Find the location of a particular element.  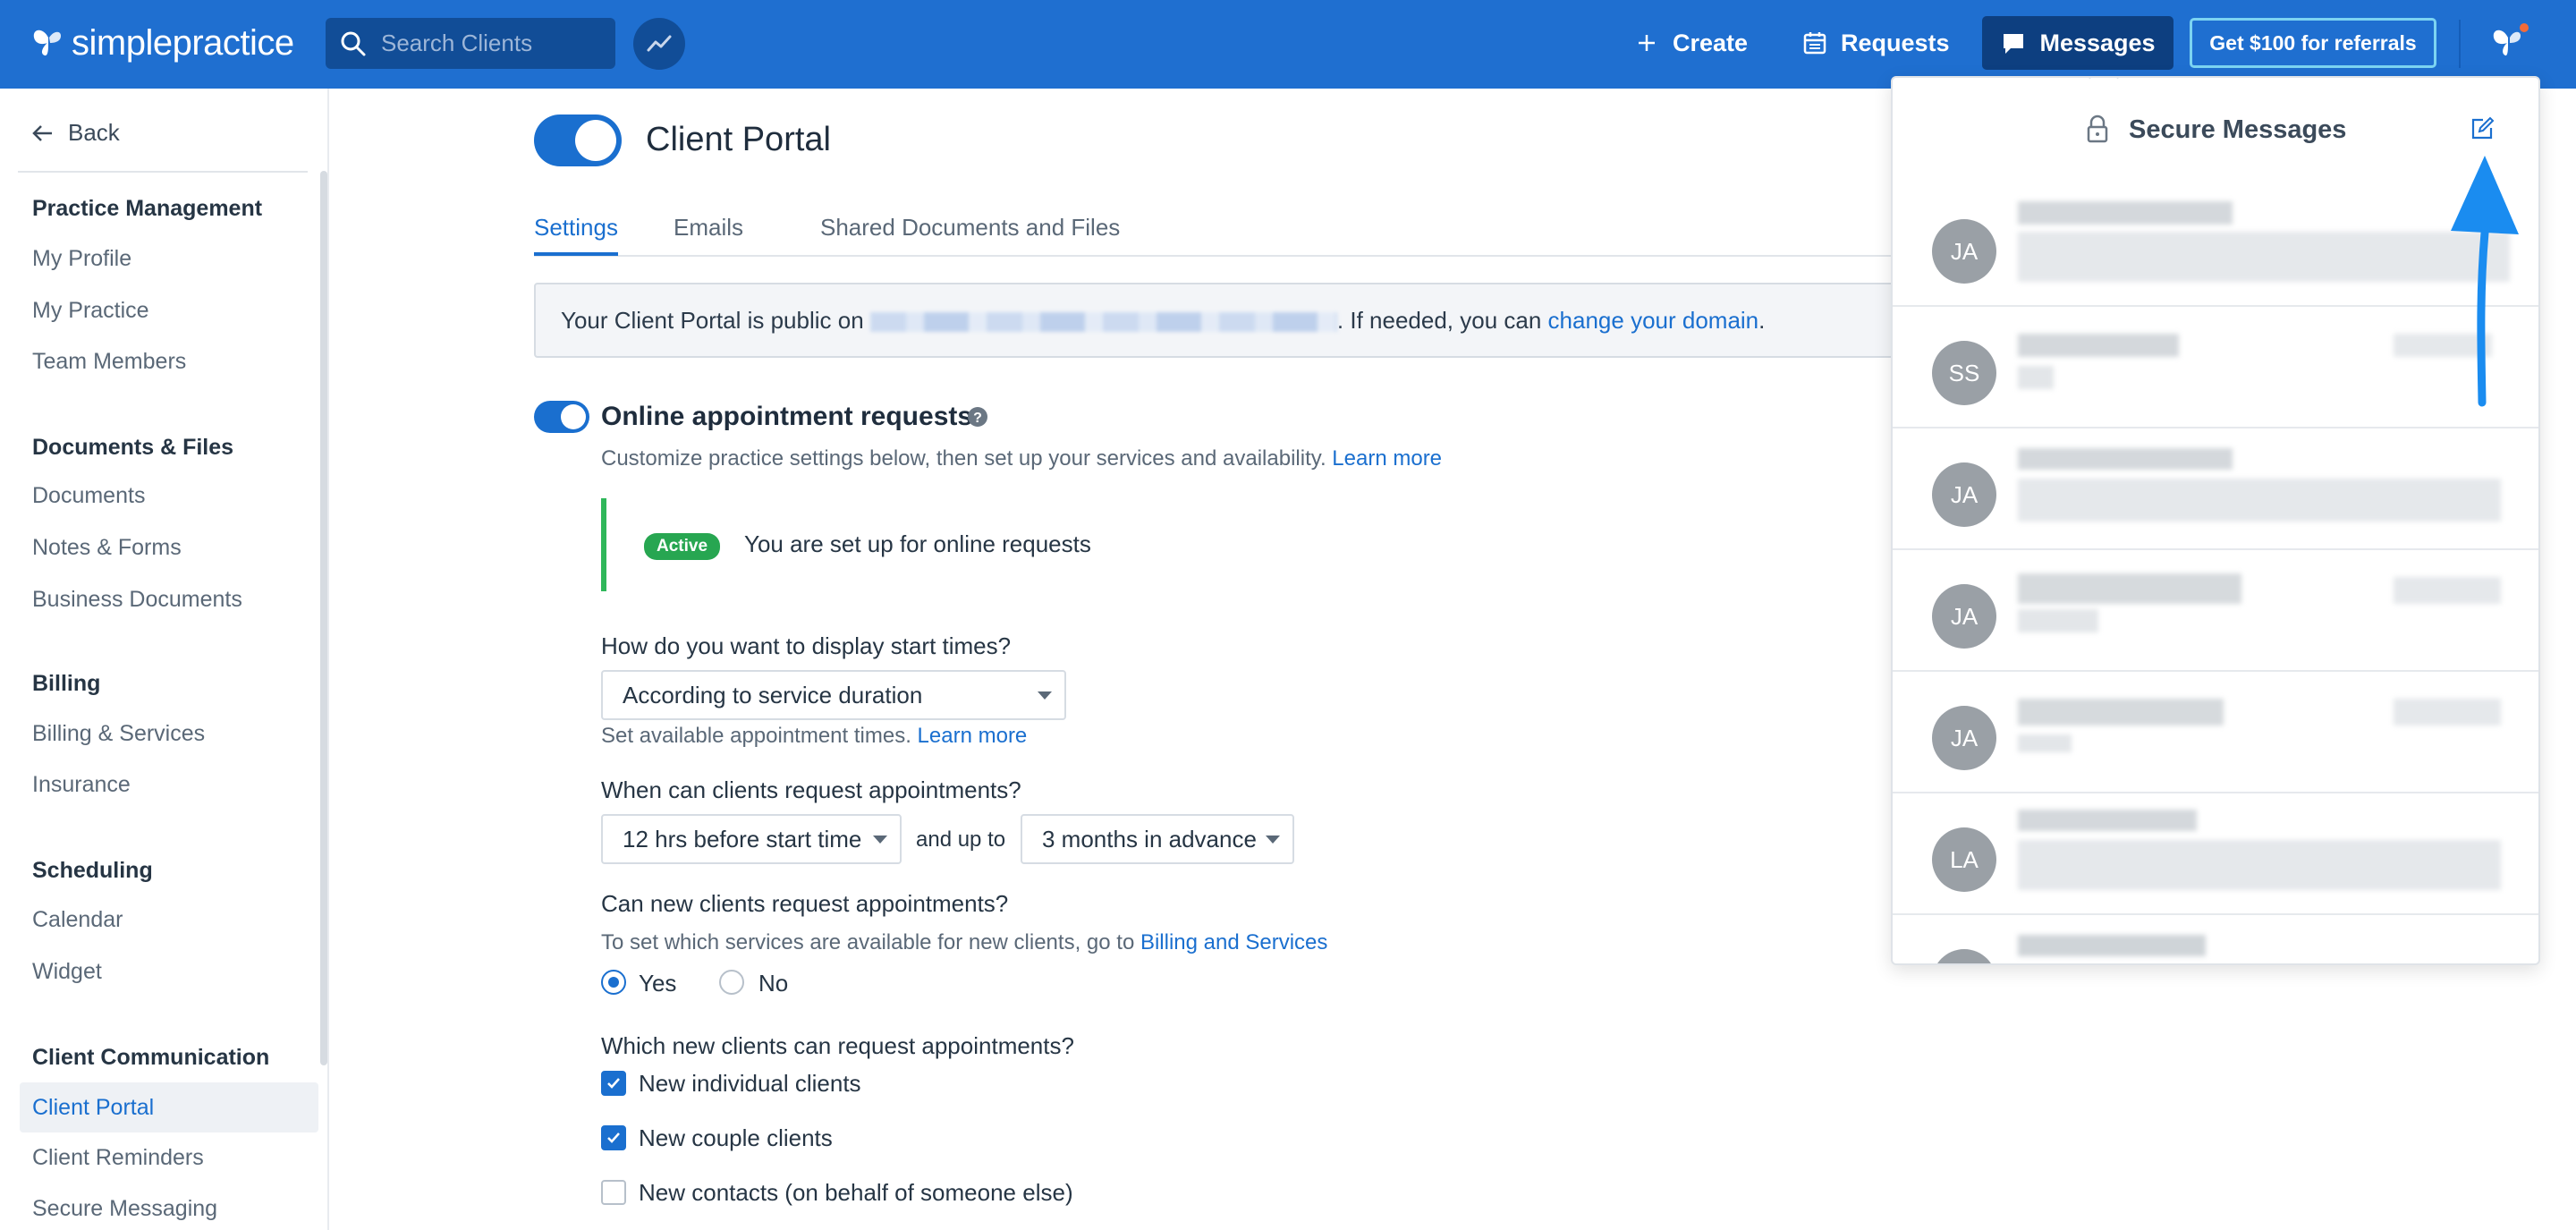

sidebar-item-client-portal: Client Portal is located at coordinates (169, 1107).